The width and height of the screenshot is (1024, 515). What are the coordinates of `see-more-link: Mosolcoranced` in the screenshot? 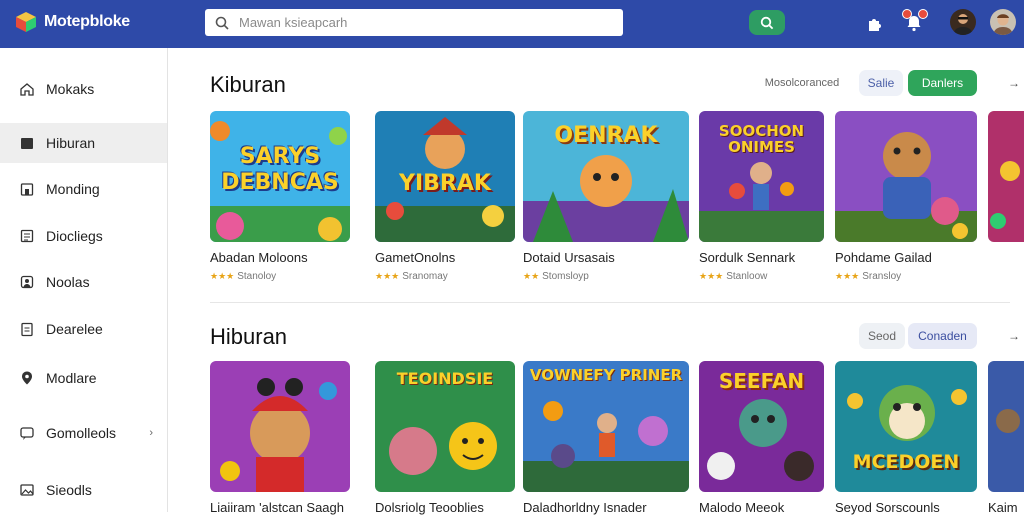 It's located at (802, 83).